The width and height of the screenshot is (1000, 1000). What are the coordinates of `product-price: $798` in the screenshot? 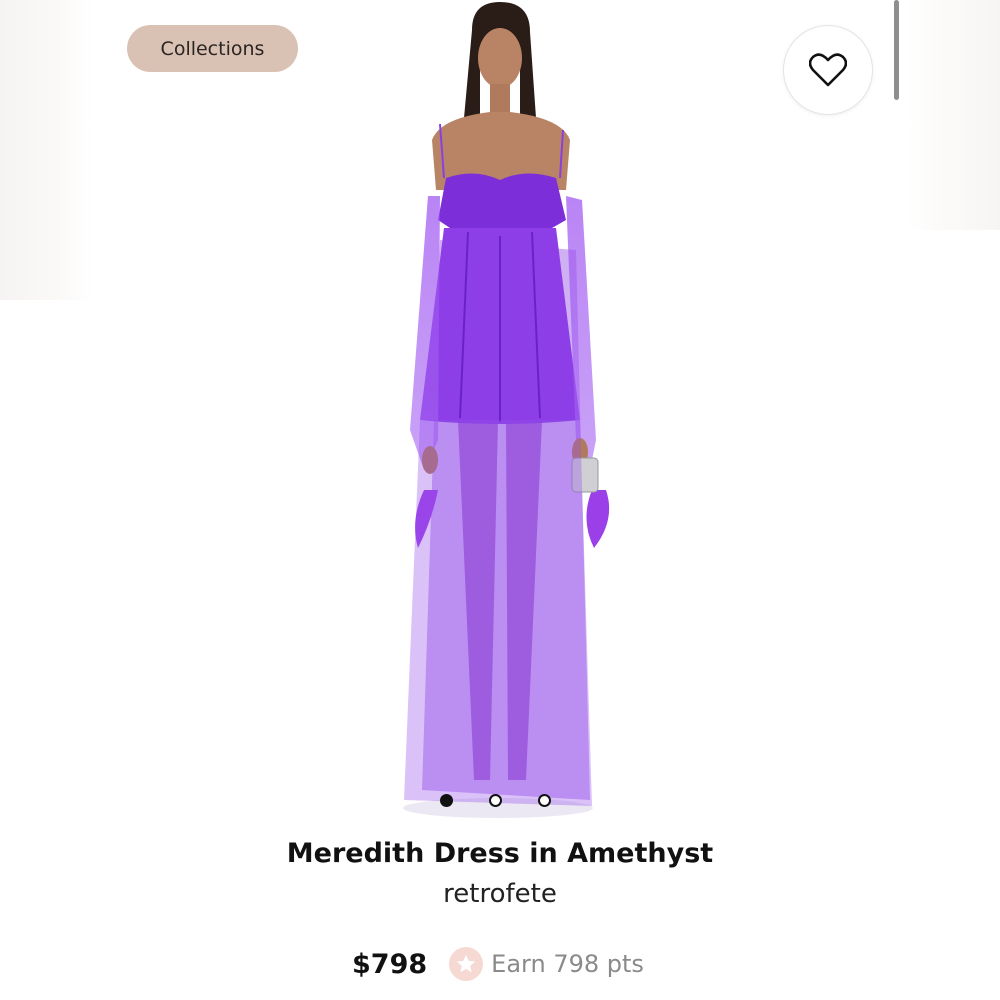 It's located at (390, 964).